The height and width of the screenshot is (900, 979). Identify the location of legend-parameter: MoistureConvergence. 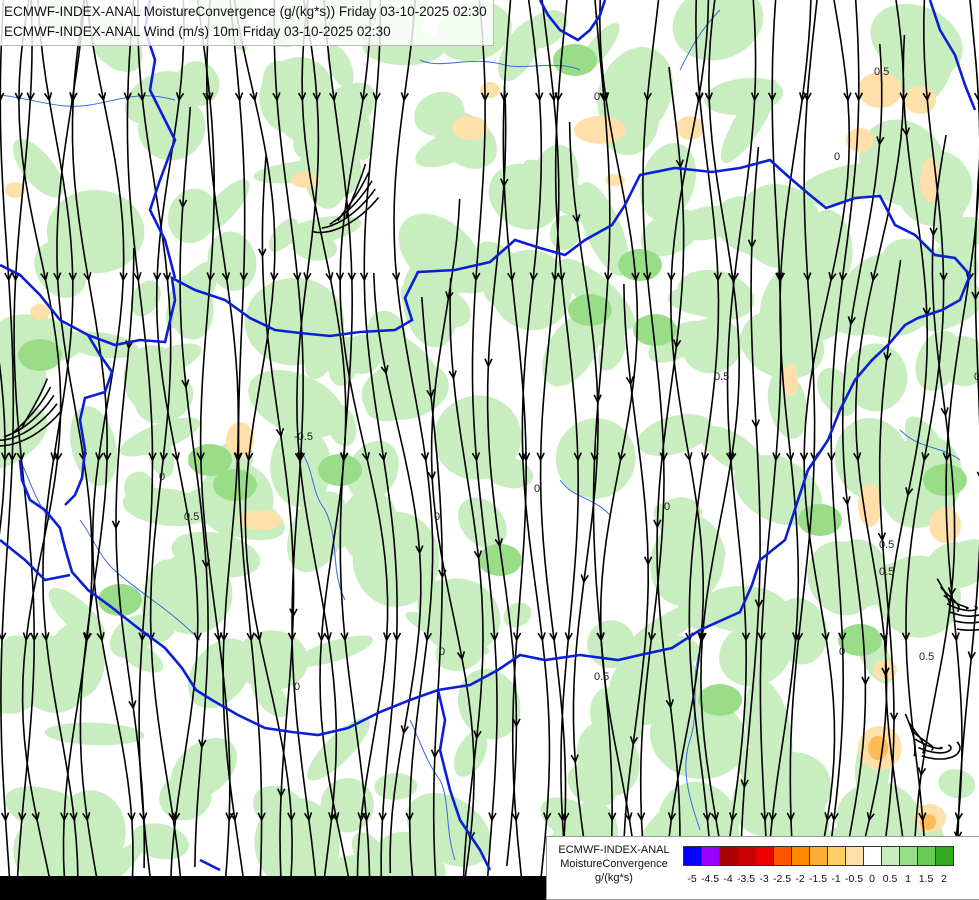
(614, 864).